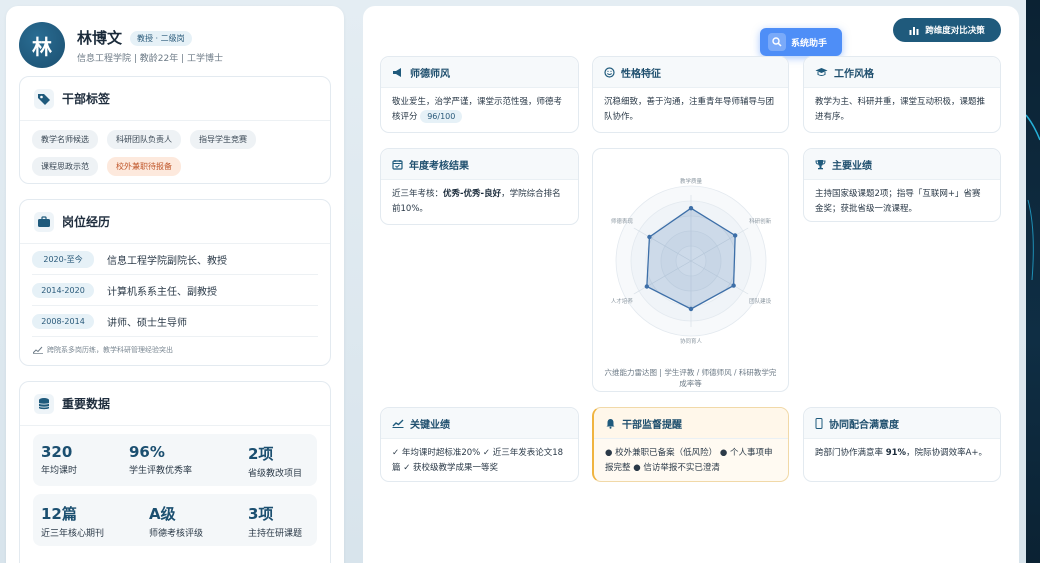 The width and height of the screenshot is (1040, 563). I want to click on annual-review-text-prefix: 近三年考核：, so click(418, 194).